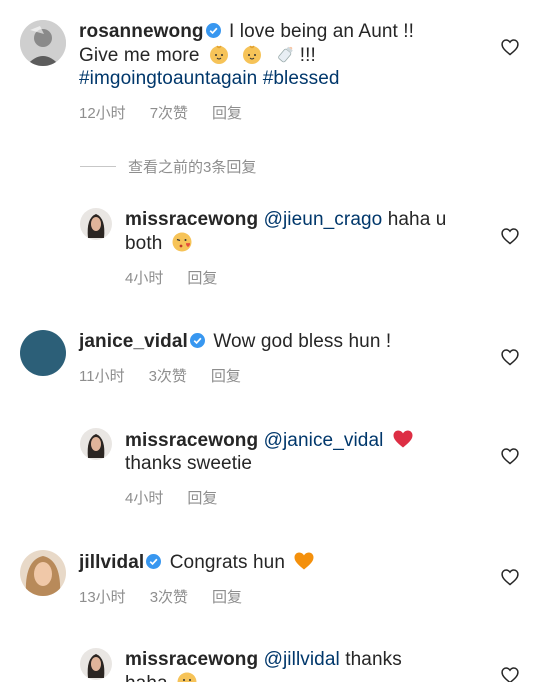 The width and height of the screenshot is (555, 682). I want to click on username: jillvidal, so click(111, 562).